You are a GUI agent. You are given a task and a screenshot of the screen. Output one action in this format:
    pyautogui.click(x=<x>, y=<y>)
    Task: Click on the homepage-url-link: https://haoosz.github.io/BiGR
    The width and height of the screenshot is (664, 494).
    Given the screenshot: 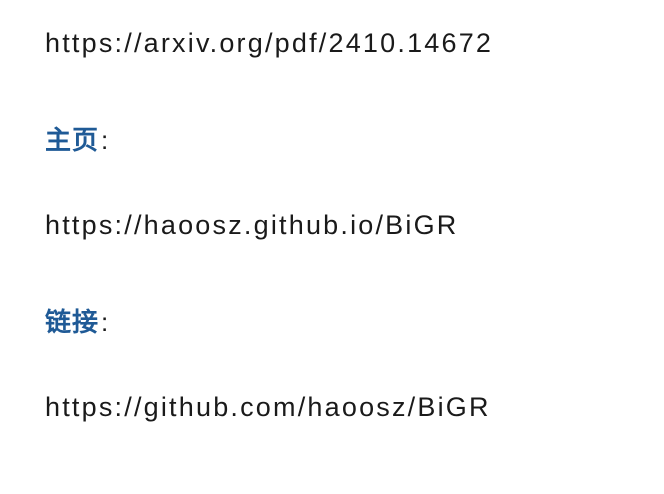 What is the action you would take?
    pyautogui.click(x=252, y=225)
    